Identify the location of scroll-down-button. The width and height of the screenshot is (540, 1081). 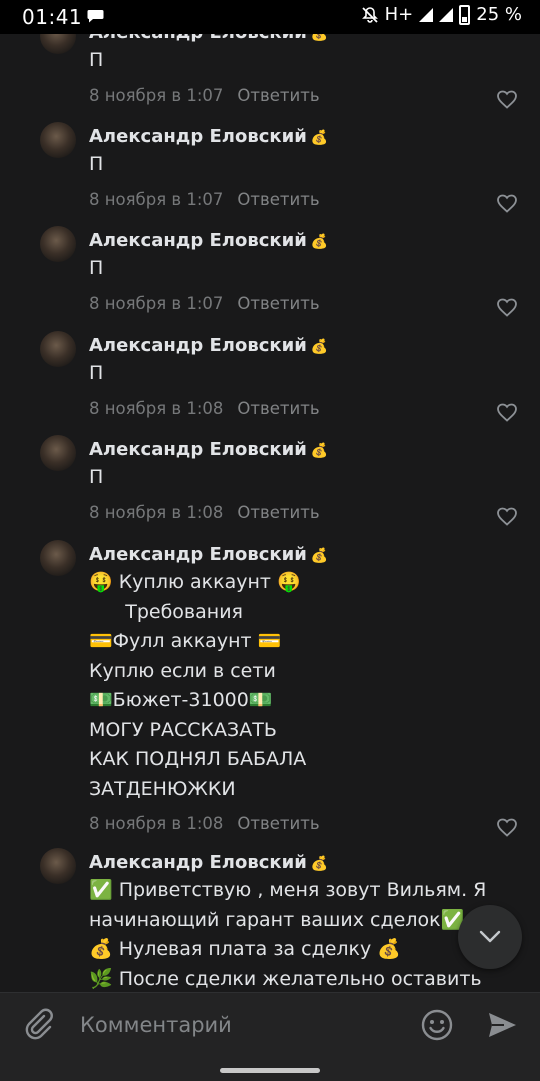
(490, 937).